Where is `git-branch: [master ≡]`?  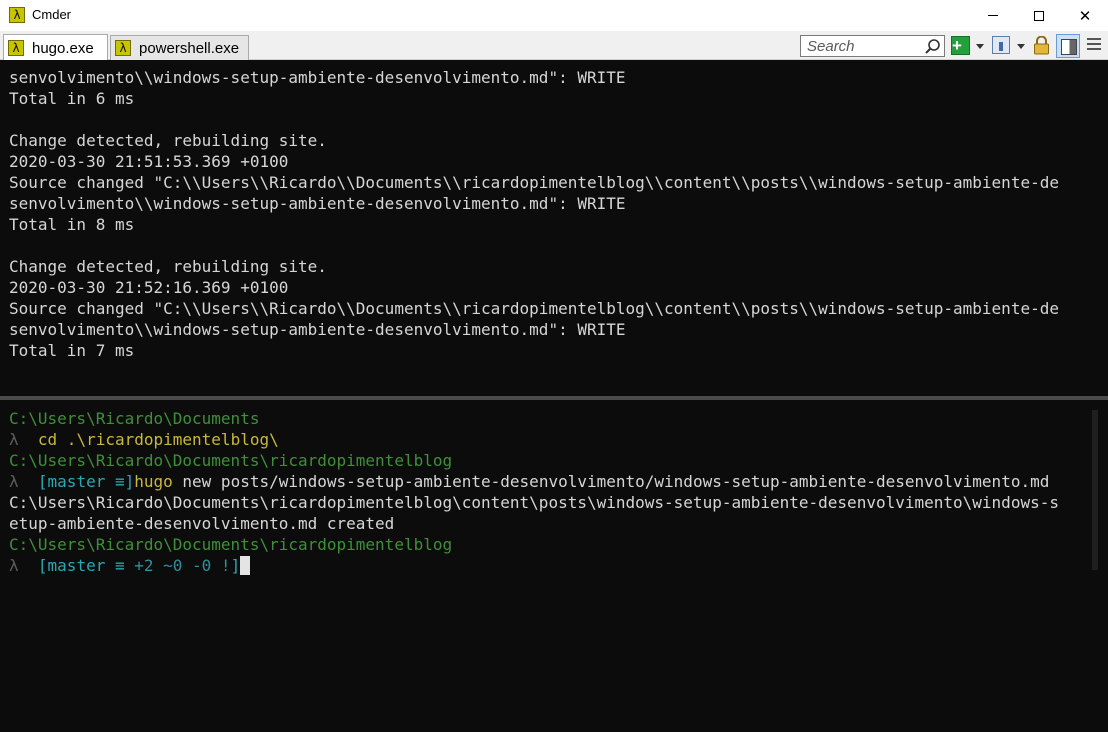
git-branch: [master ≡] is located at coordinates (86, 481).